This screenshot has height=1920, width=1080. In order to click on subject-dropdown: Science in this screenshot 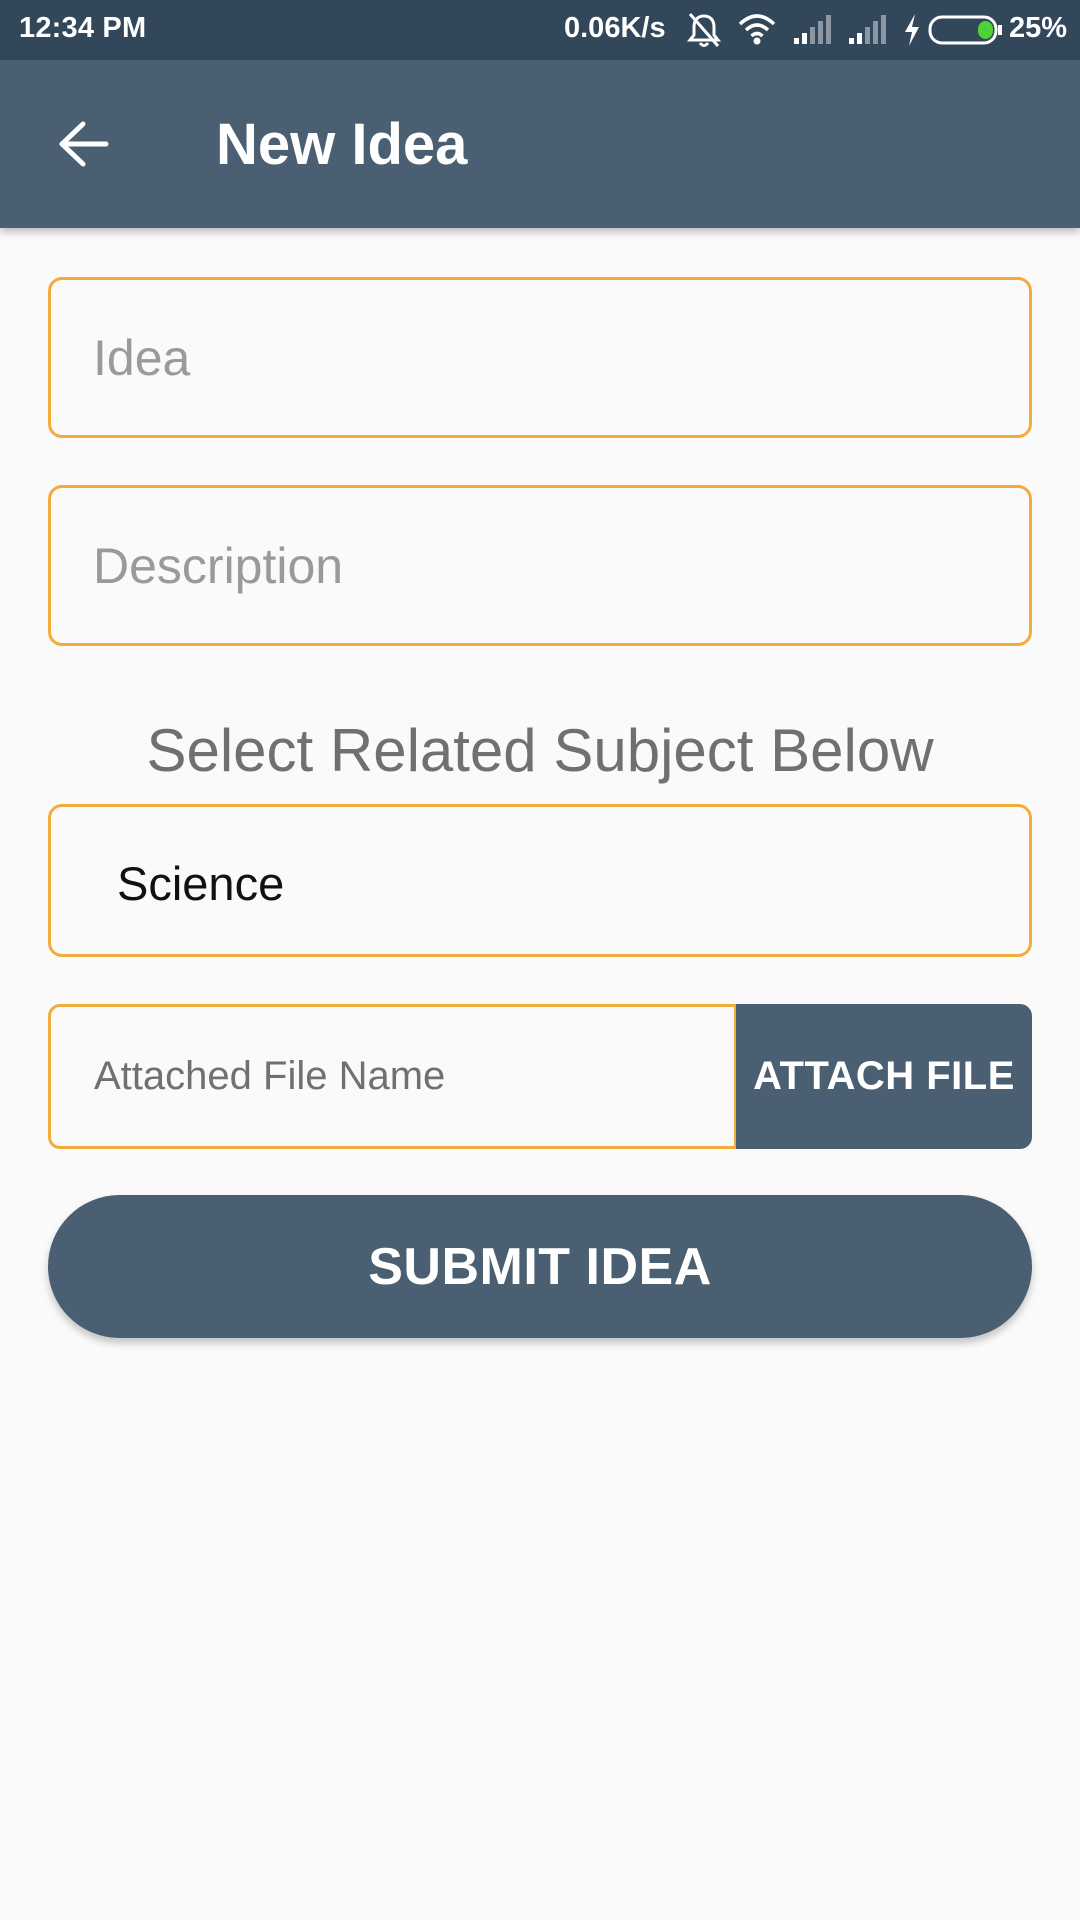, I will do `click(540, 880)`.